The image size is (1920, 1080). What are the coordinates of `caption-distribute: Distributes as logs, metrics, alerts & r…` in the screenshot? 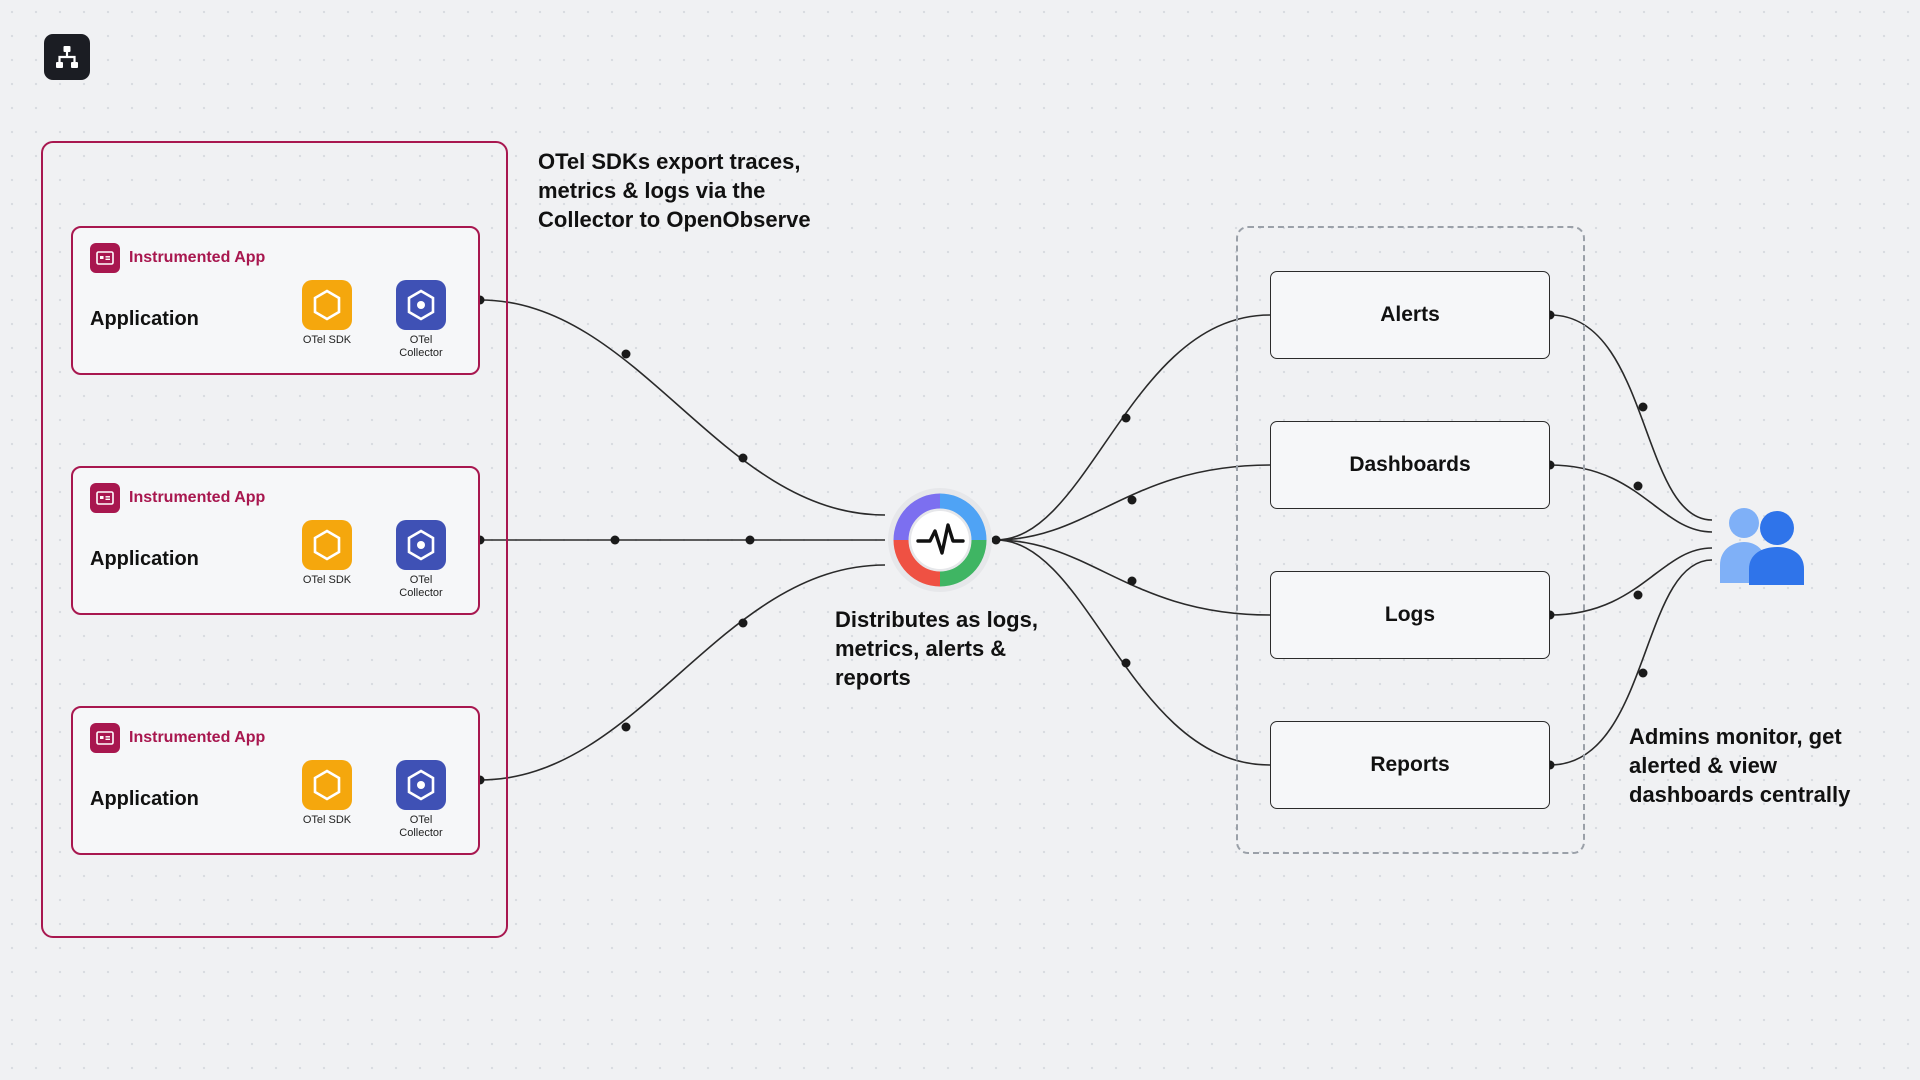 It's located at (936, 648).